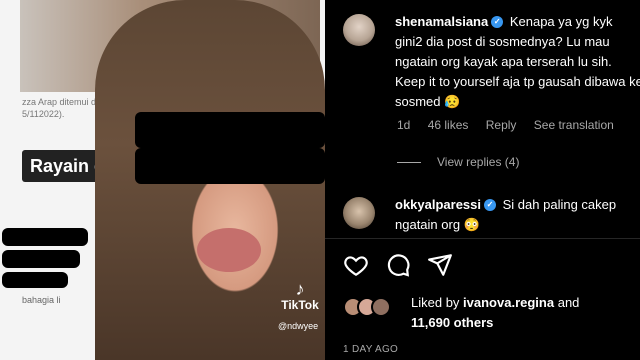  I want to click on comment-username: okkyalparessi, so click(438, 204).